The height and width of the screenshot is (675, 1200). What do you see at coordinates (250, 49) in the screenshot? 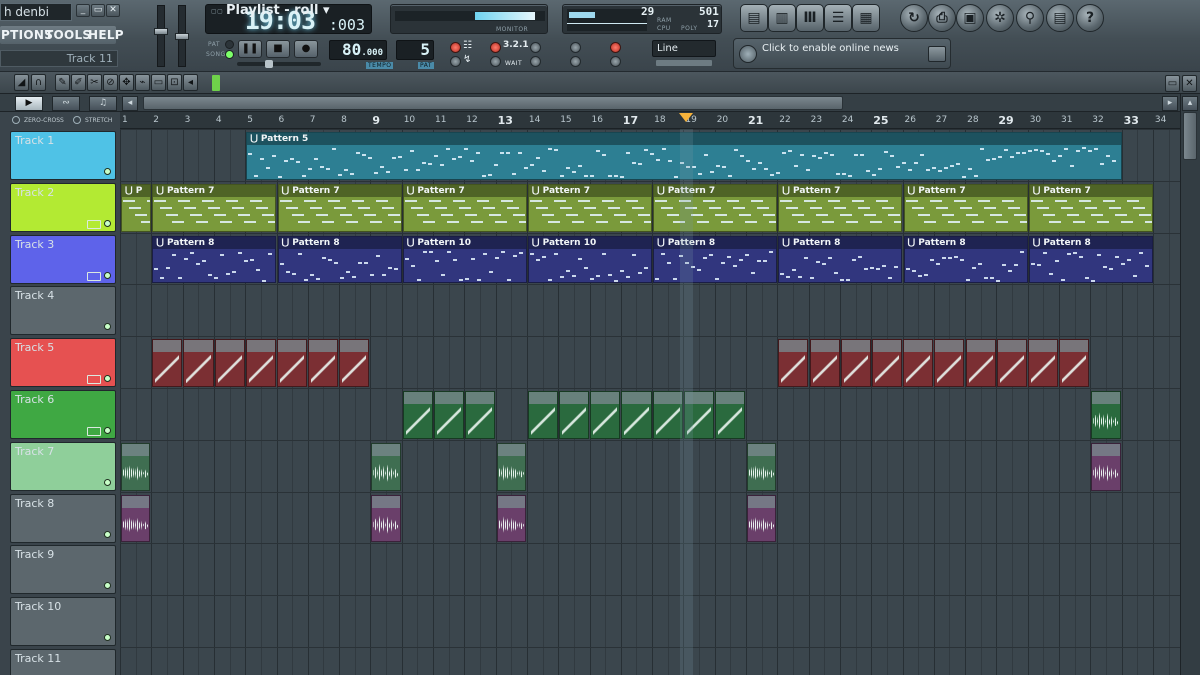
I see `play-button: ❚❚` at bounding box center [250, 49].